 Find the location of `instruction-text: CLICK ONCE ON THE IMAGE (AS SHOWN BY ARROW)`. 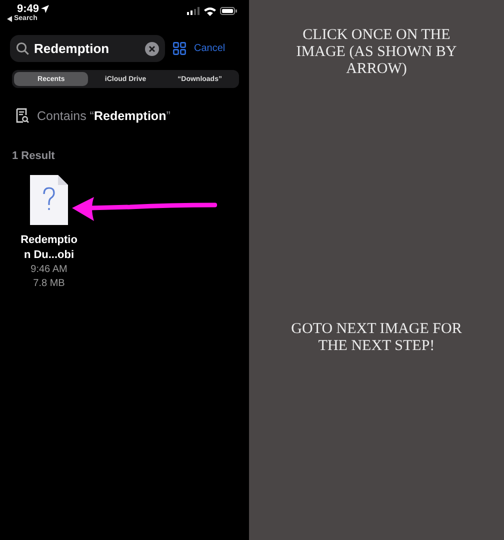

instruction-text: CLICK ONCE ON THE IMAGE (AS SHOWN BY ARROW) is located at coordinates (376, 52).